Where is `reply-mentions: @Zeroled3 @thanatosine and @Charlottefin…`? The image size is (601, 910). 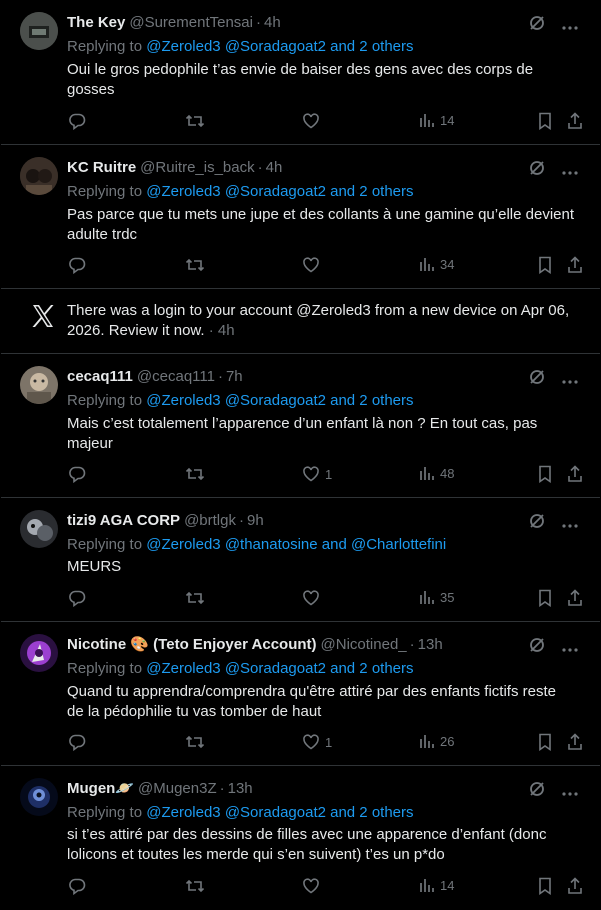
reply-mentions: @Zeroled3 @thanatosine and @Charlottefin… is located at coordinates (296, 544).